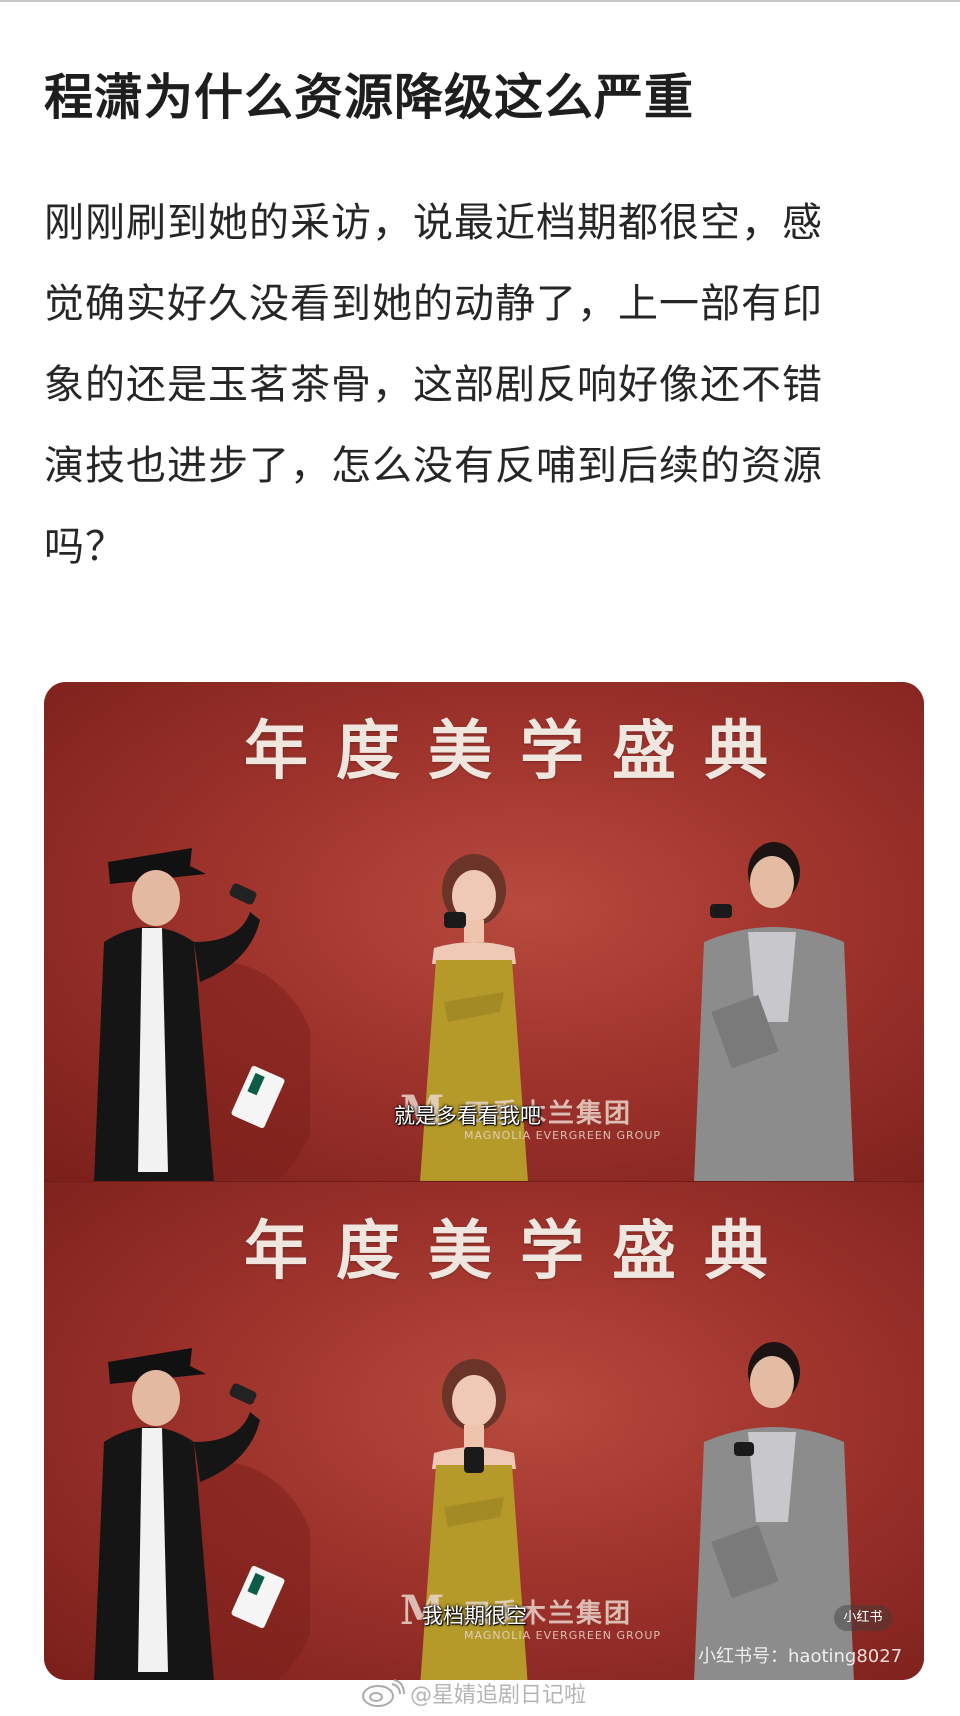 This screenshot has width=960, height=1716. What do you see at coordinates (774, 1011) in the screenshot?
I see `actor-figure` at bounding box center [774, 1011].